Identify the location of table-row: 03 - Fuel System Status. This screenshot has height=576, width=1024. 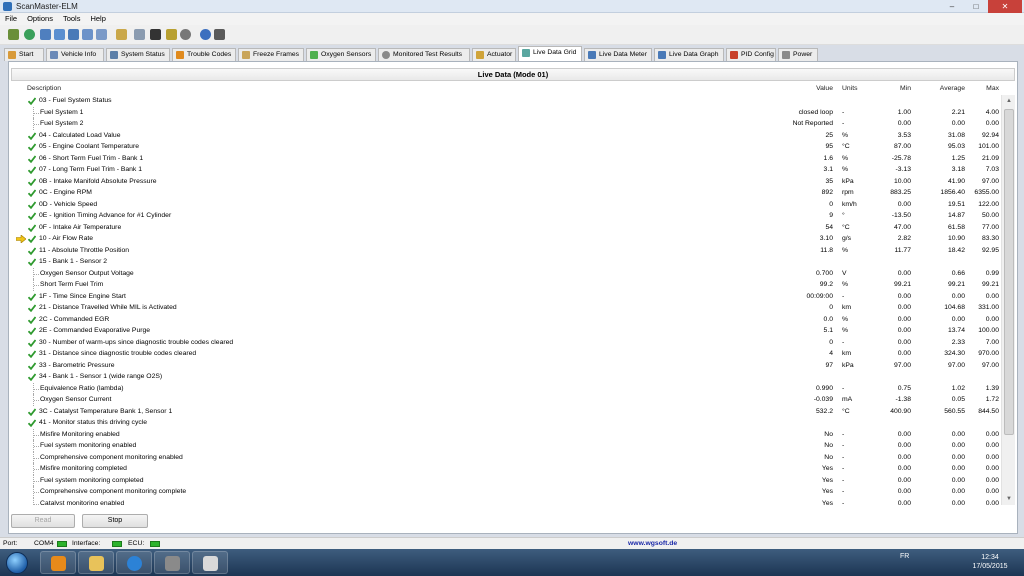
(505, 101).